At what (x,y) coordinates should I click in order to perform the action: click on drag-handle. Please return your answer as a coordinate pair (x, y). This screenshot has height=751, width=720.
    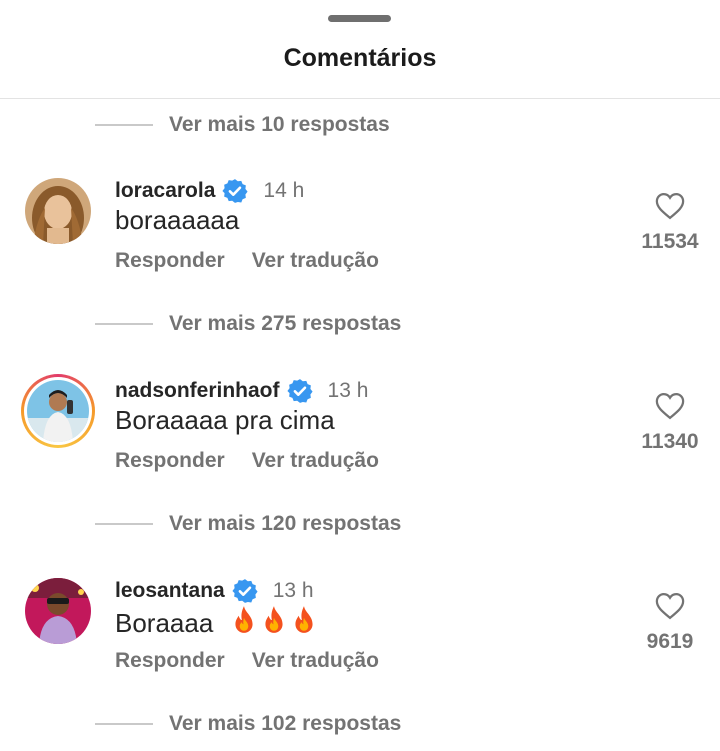
    Looking at the image, I should click on (359, 18).